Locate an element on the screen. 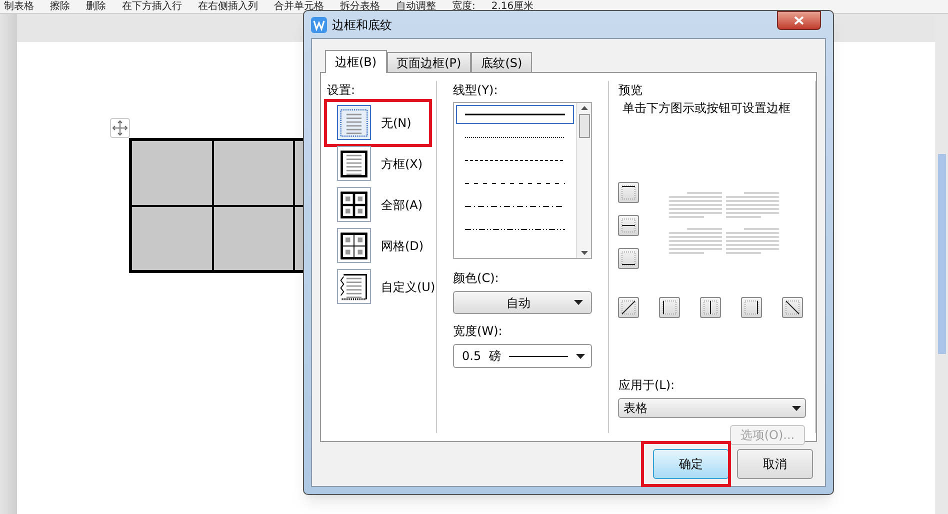 This screenshot has width=948, height=514. toolbar-item: 在下方插入行 is located at coordinates (152, 7).